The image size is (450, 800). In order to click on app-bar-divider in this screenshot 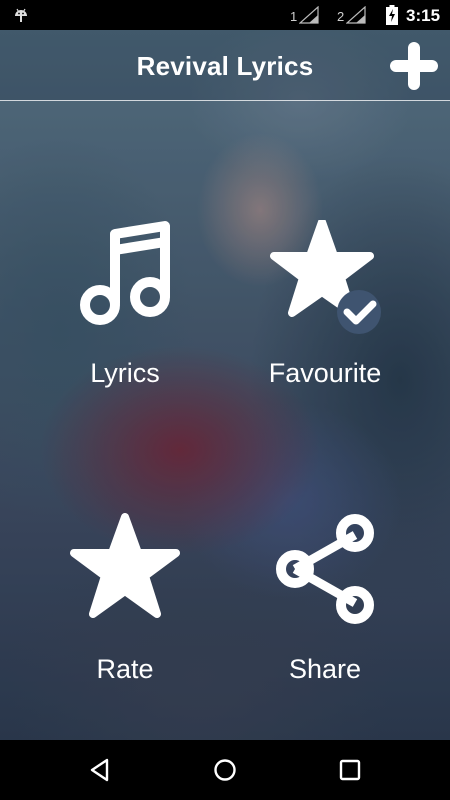, I will do `click(225, 100)`.